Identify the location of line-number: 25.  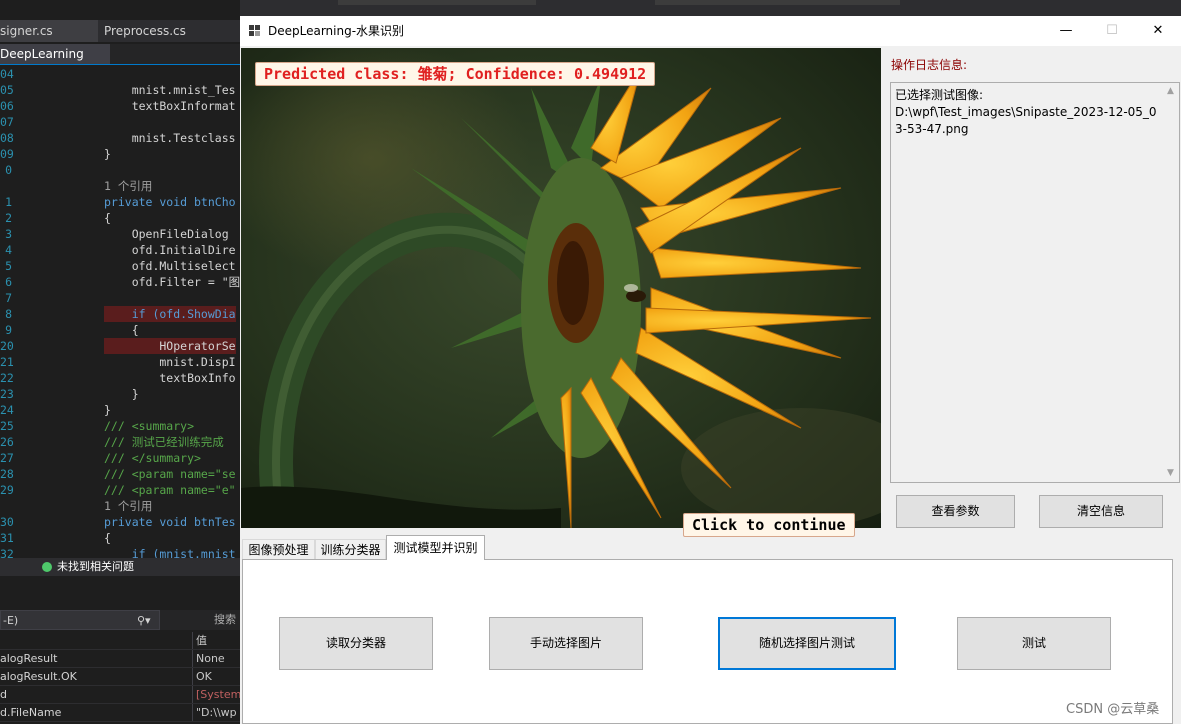
(7, 426).